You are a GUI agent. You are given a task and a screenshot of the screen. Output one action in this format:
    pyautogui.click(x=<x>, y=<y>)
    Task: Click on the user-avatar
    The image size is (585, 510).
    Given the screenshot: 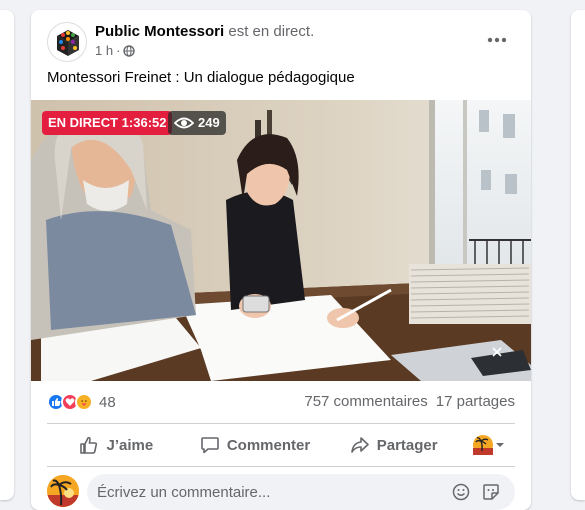 What is the action you would take?
    pyautogui.click(x=63, y=491)
    